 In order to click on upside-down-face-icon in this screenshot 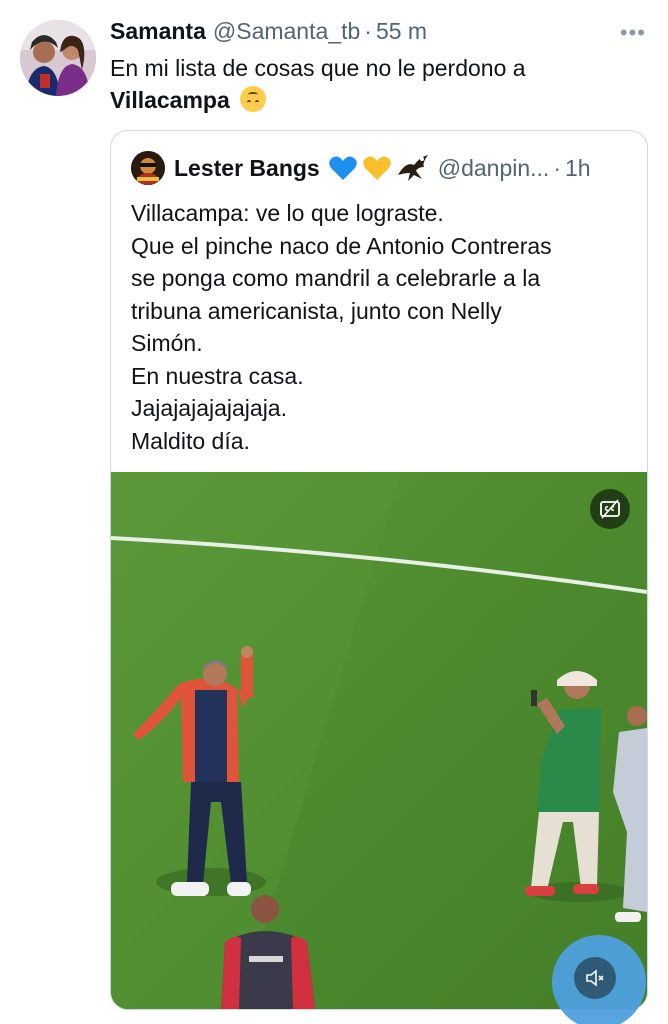, I will do `click(253, 99)`.